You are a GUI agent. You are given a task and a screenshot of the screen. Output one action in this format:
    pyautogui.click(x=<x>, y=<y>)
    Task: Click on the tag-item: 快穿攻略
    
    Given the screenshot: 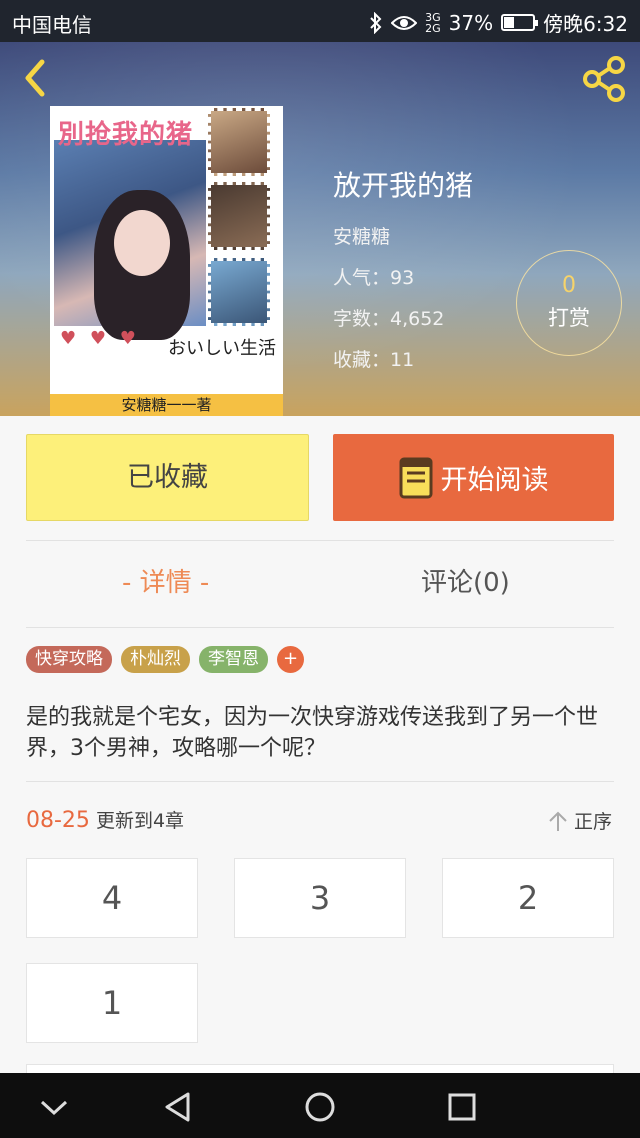 What is the action you would take?
    pyautogui.click(x=69, y=659)
    